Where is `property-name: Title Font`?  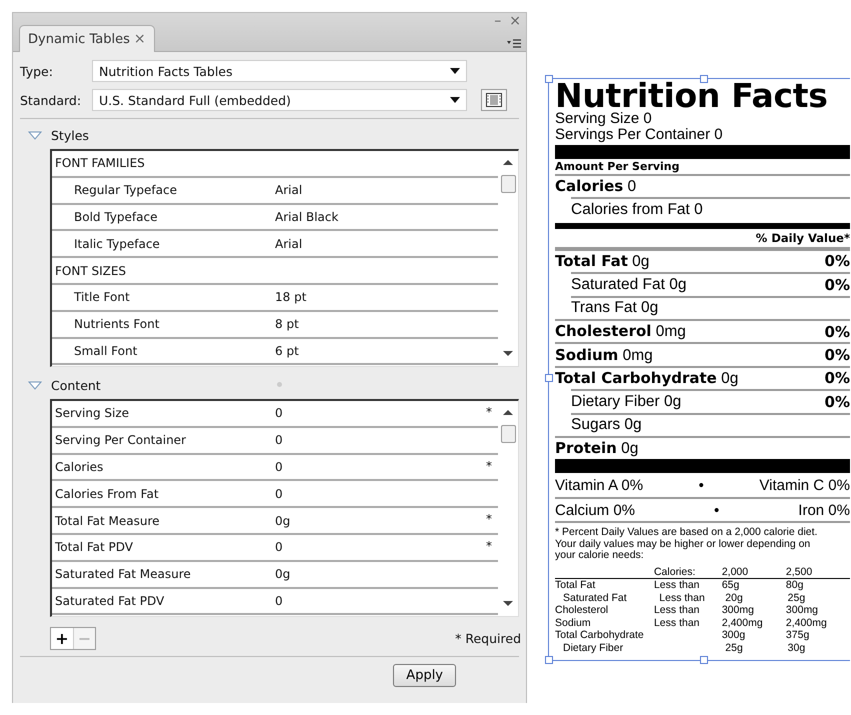 property-name: Title Font is located at coordinates (102, 297).